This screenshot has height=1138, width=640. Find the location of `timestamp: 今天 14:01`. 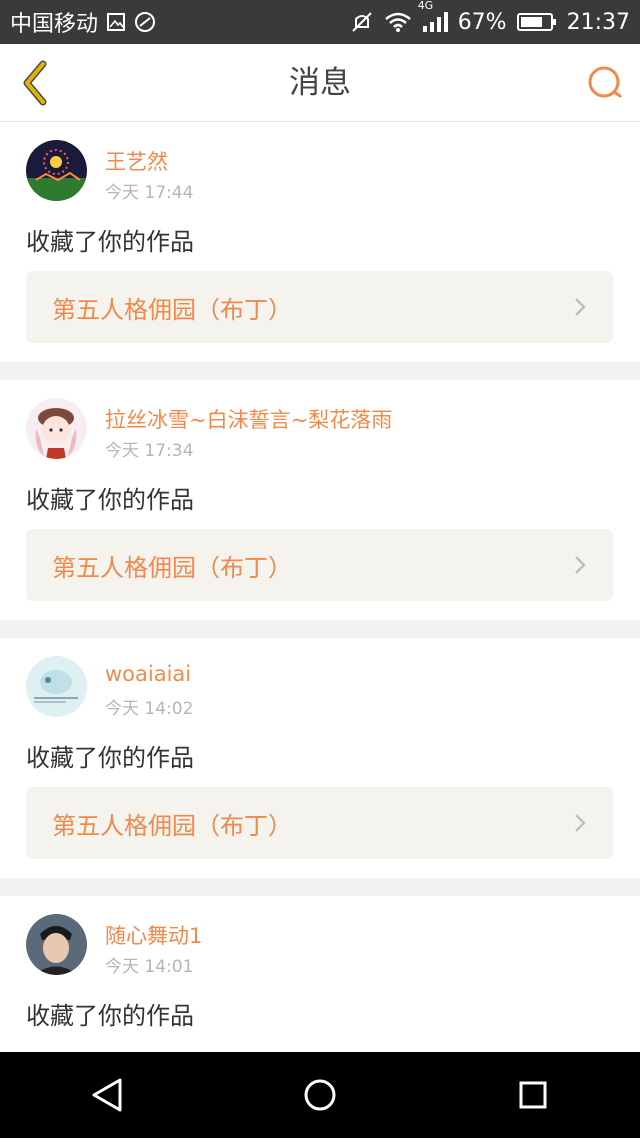

timestamp: 今天 14:01 is located at coordinates (149, 967).